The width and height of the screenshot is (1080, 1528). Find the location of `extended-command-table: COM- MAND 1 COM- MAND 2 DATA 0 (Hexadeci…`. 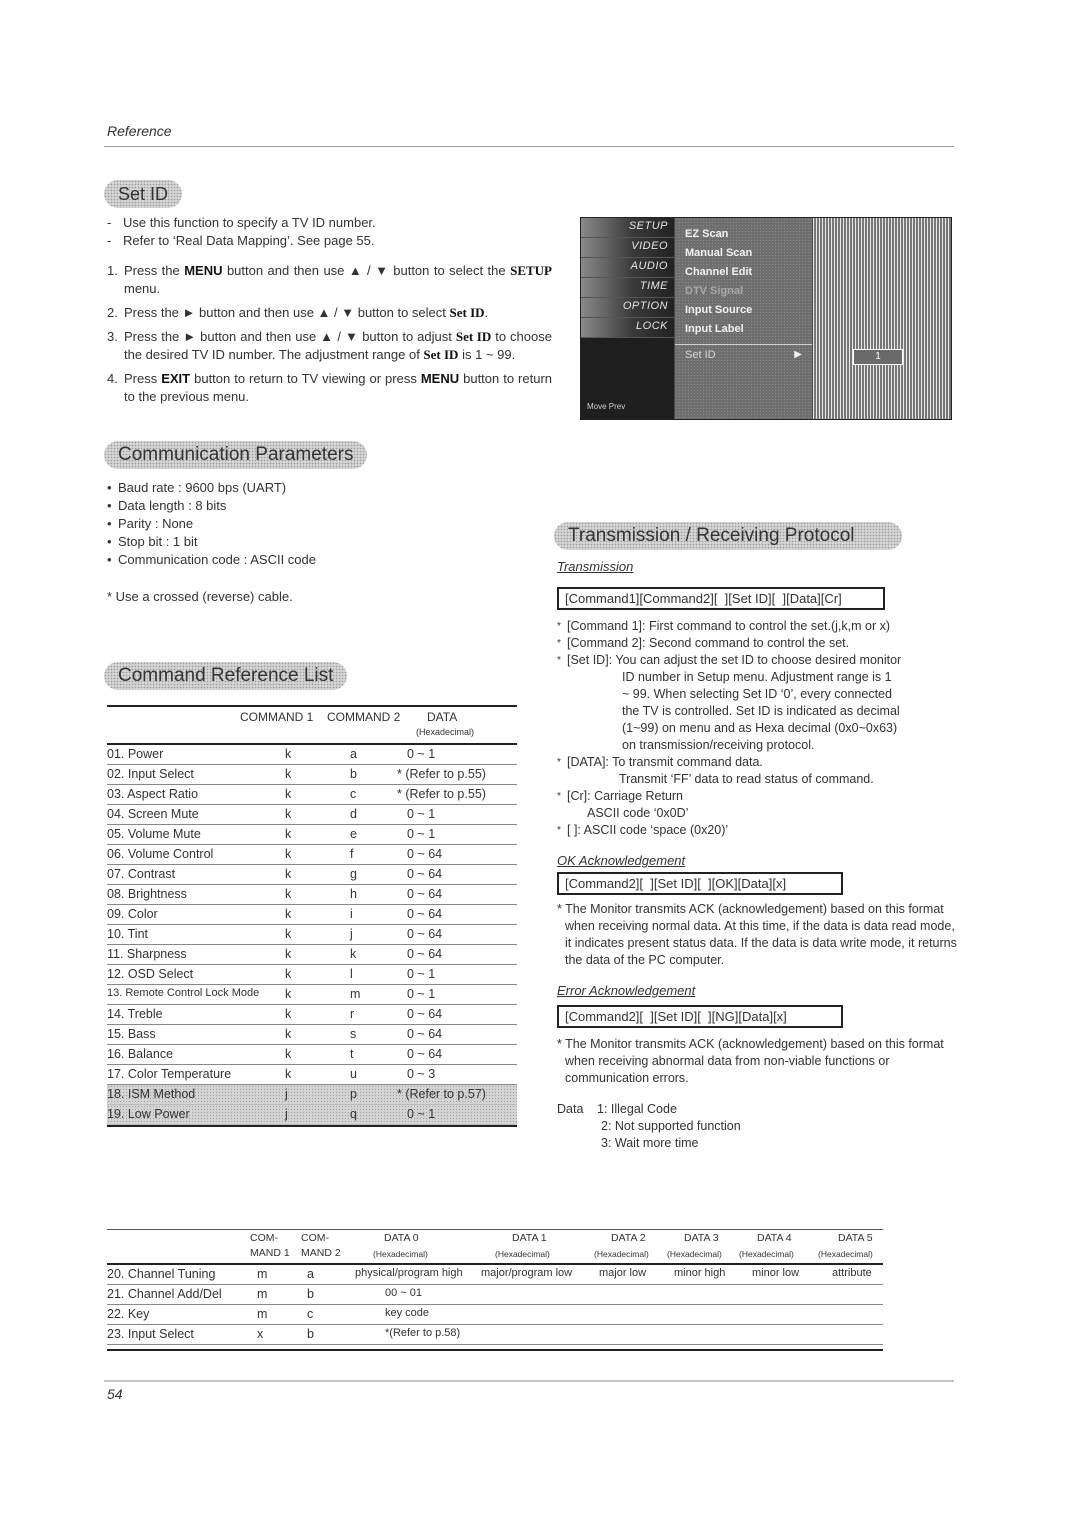

extended-command-table: COM- MAND 1 COM- MAND 2 DATA 0 (Hexadeci… is located at coordinates (495, 1290).